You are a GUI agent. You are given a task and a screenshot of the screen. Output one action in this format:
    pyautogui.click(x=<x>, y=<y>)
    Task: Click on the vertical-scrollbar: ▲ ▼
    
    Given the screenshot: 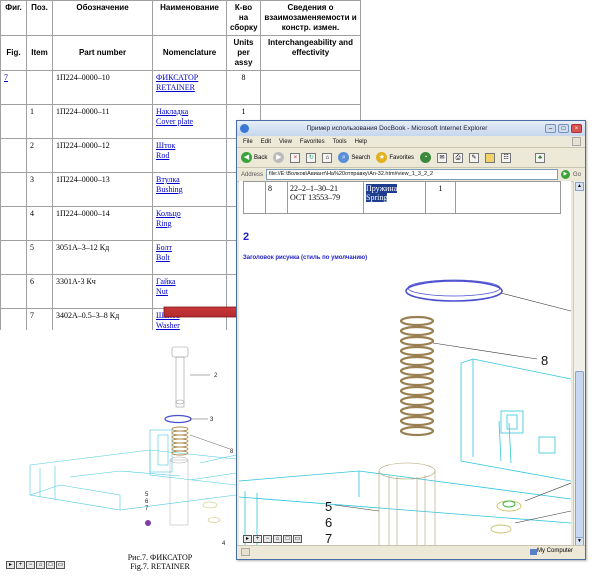 What is the action you would take?
    pyautogui.click(x=579, y=364)
    